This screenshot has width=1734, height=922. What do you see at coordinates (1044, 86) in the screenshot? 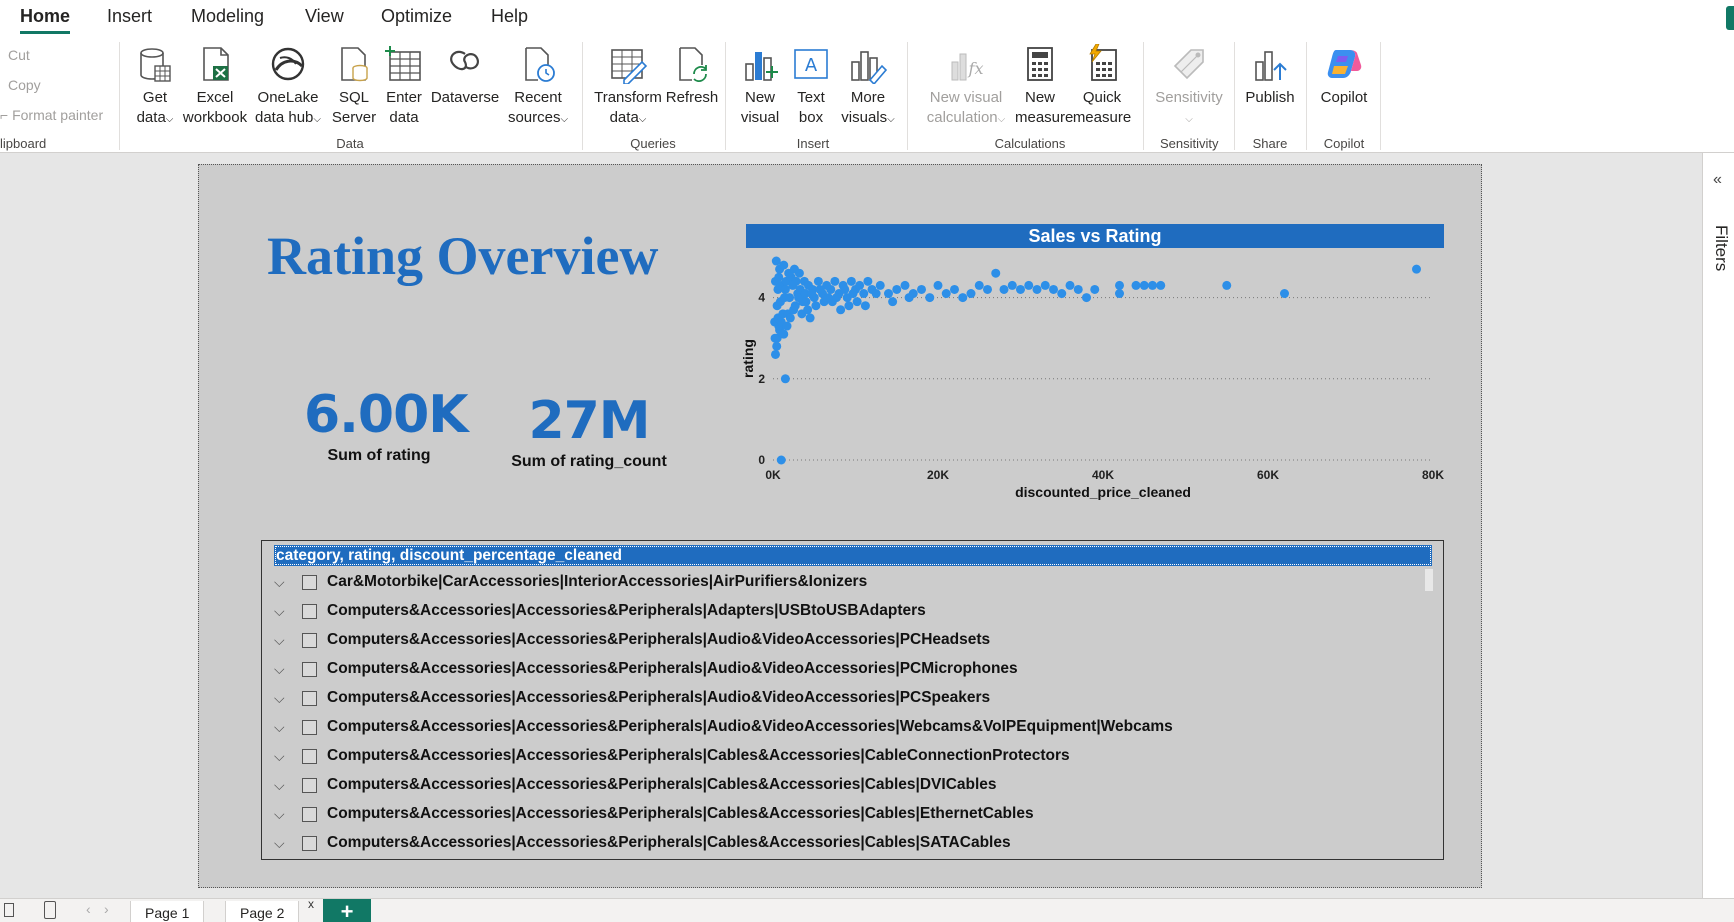
I see `new-measure-button: New measure` at bounding box center [1044, 86].